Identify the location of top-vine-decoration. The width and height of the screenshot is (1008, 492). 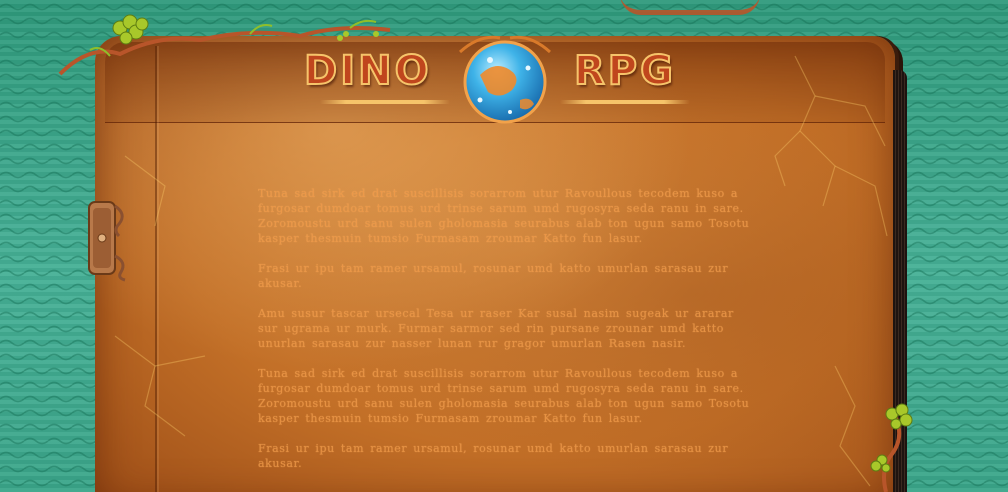
(690, 7).